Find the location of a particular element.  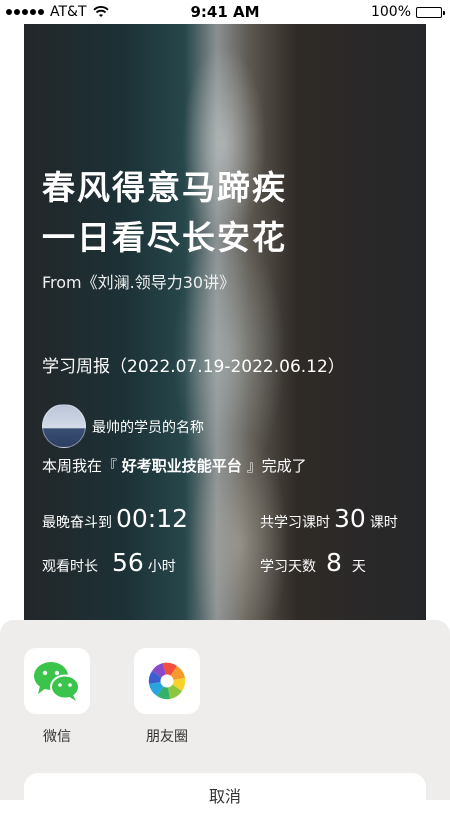

stat-latest-label: 最晚奋斗到 is located at coordinates (77, 523).